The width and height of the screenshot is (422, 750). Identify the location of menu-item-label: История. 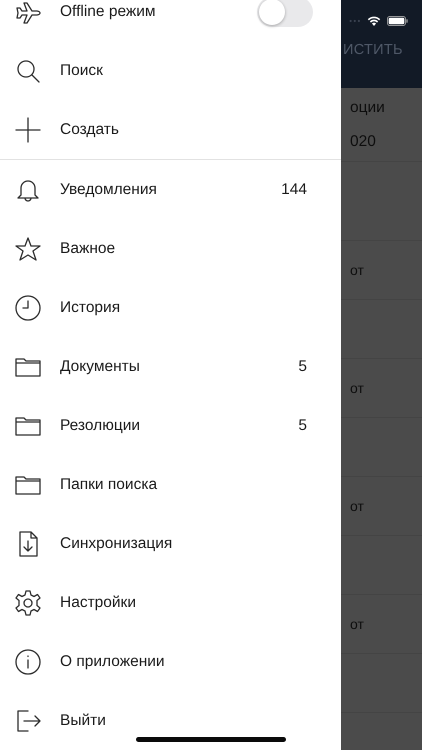
(183, 307).